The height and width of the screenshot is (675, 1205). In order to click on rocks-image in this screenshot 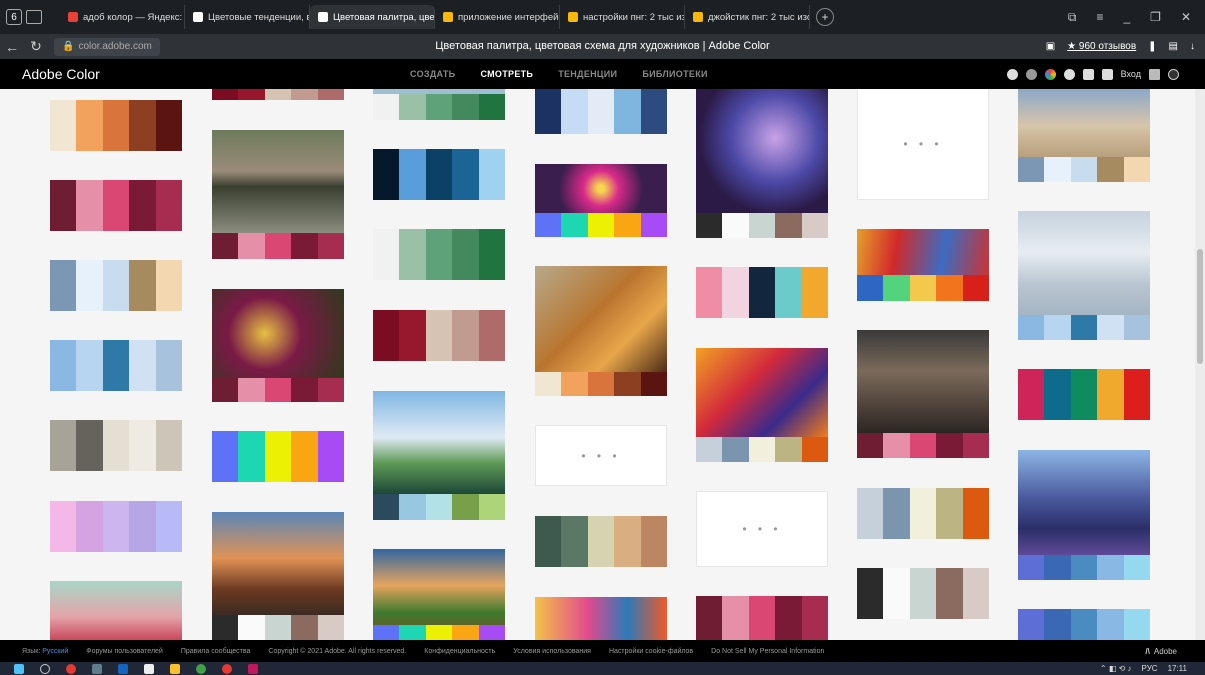, I will do `click(278, 563)`.